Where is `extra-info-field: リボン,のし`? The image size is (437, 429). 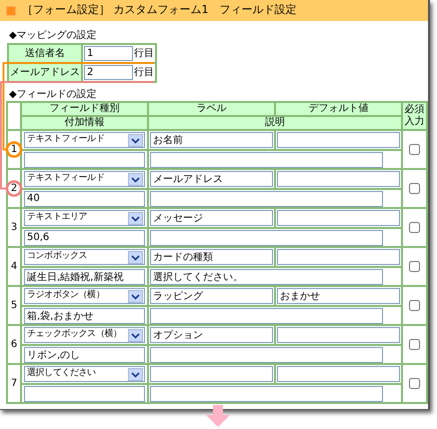
extra-info-field: リボン,のし is located at coordinates (84, 354).